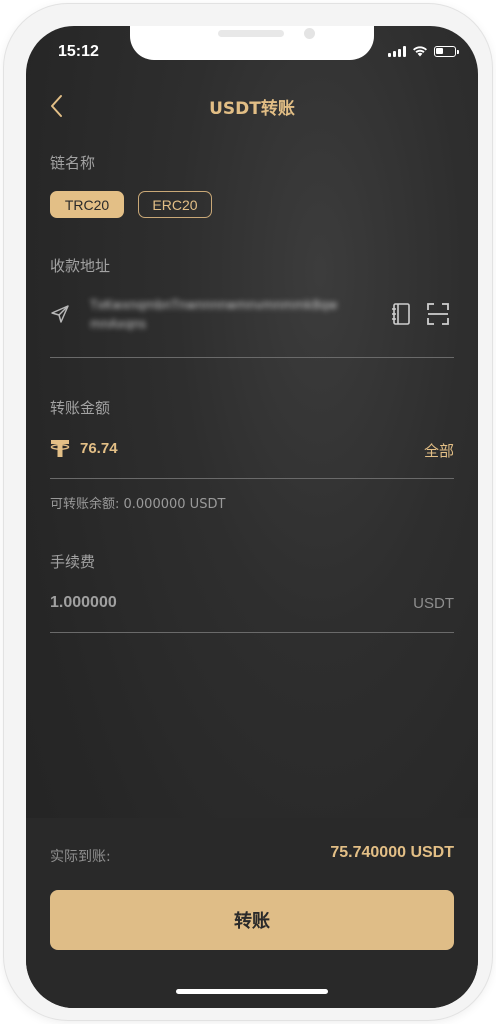  Describe the element at coordinates (175, 204) in the screenshot. I see `chain-option-erc20: ERC20` at that location.